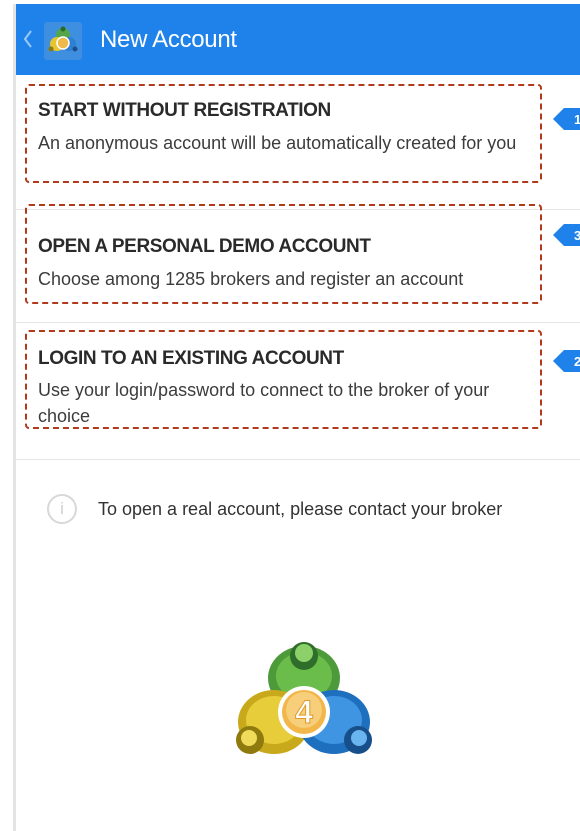 The height and width of the screenshot is (831, 580). I want to click on info-icon: i, so click(62, 509).